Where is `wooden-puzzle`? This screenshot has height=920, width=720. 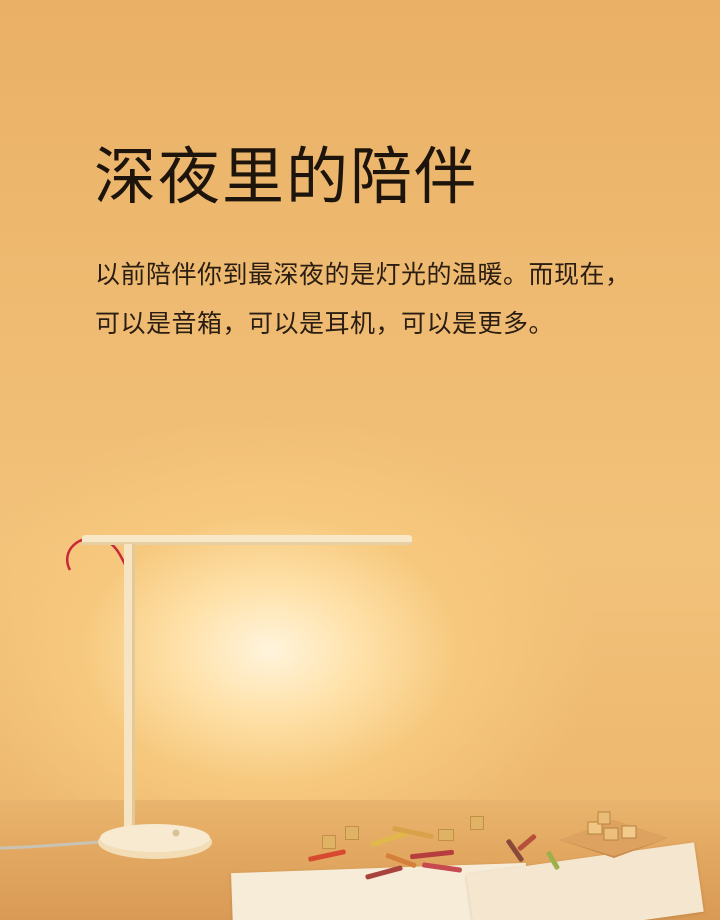 wooden-puzzle is located at coordinates (614, 834).